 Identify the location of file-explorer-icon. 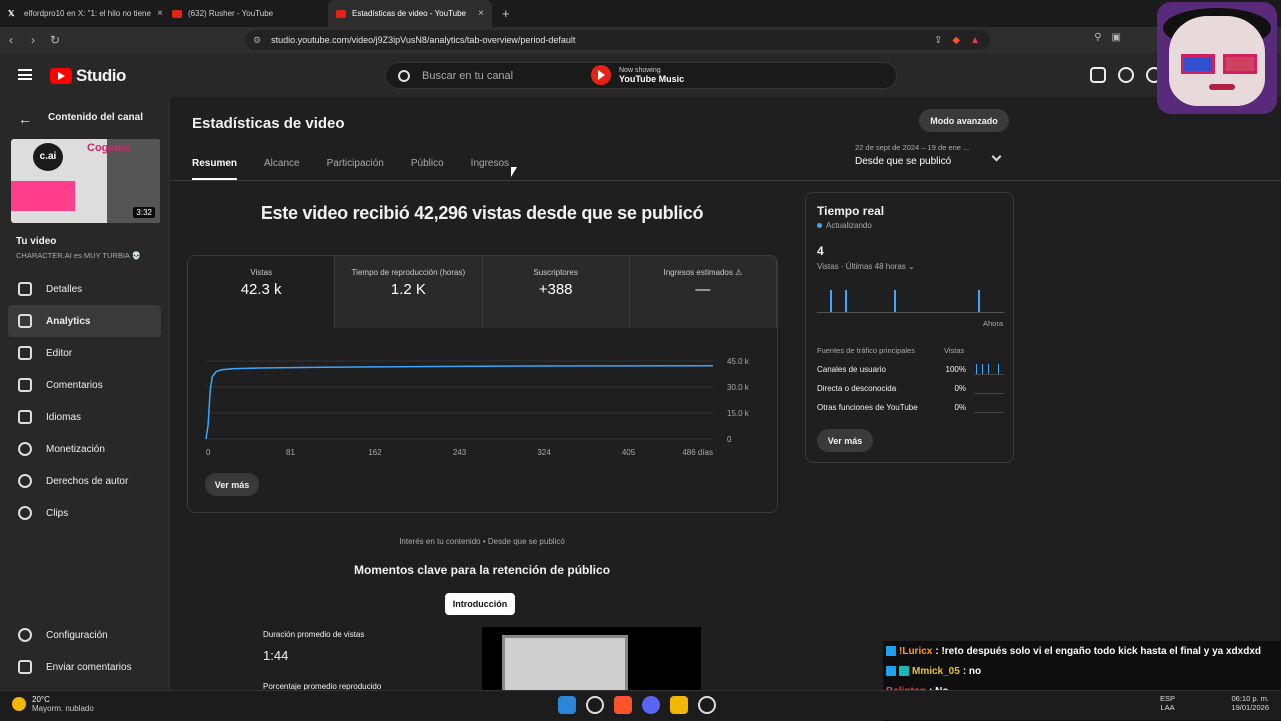
(679, 705).